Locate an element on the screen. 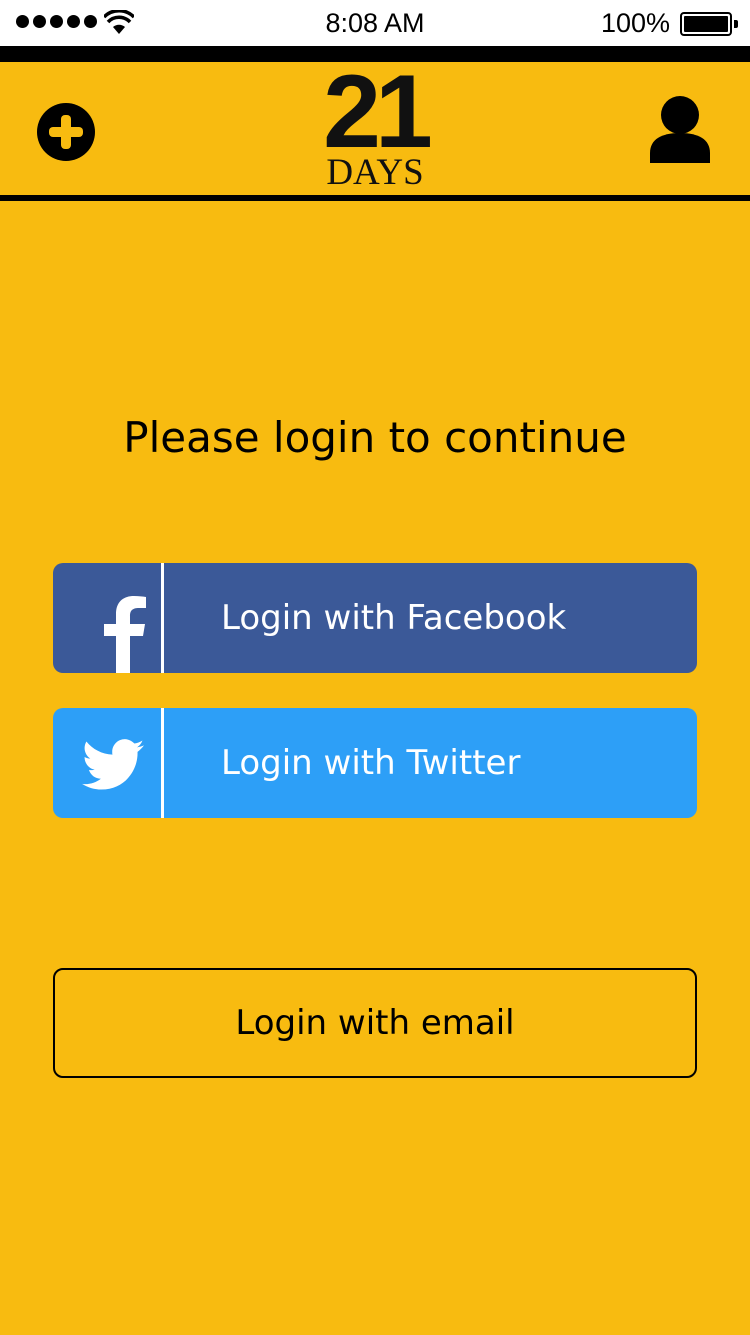 This screenshot has height=1335, width=750. login-email-button: Login with email is located at coordinates (375, 1023).